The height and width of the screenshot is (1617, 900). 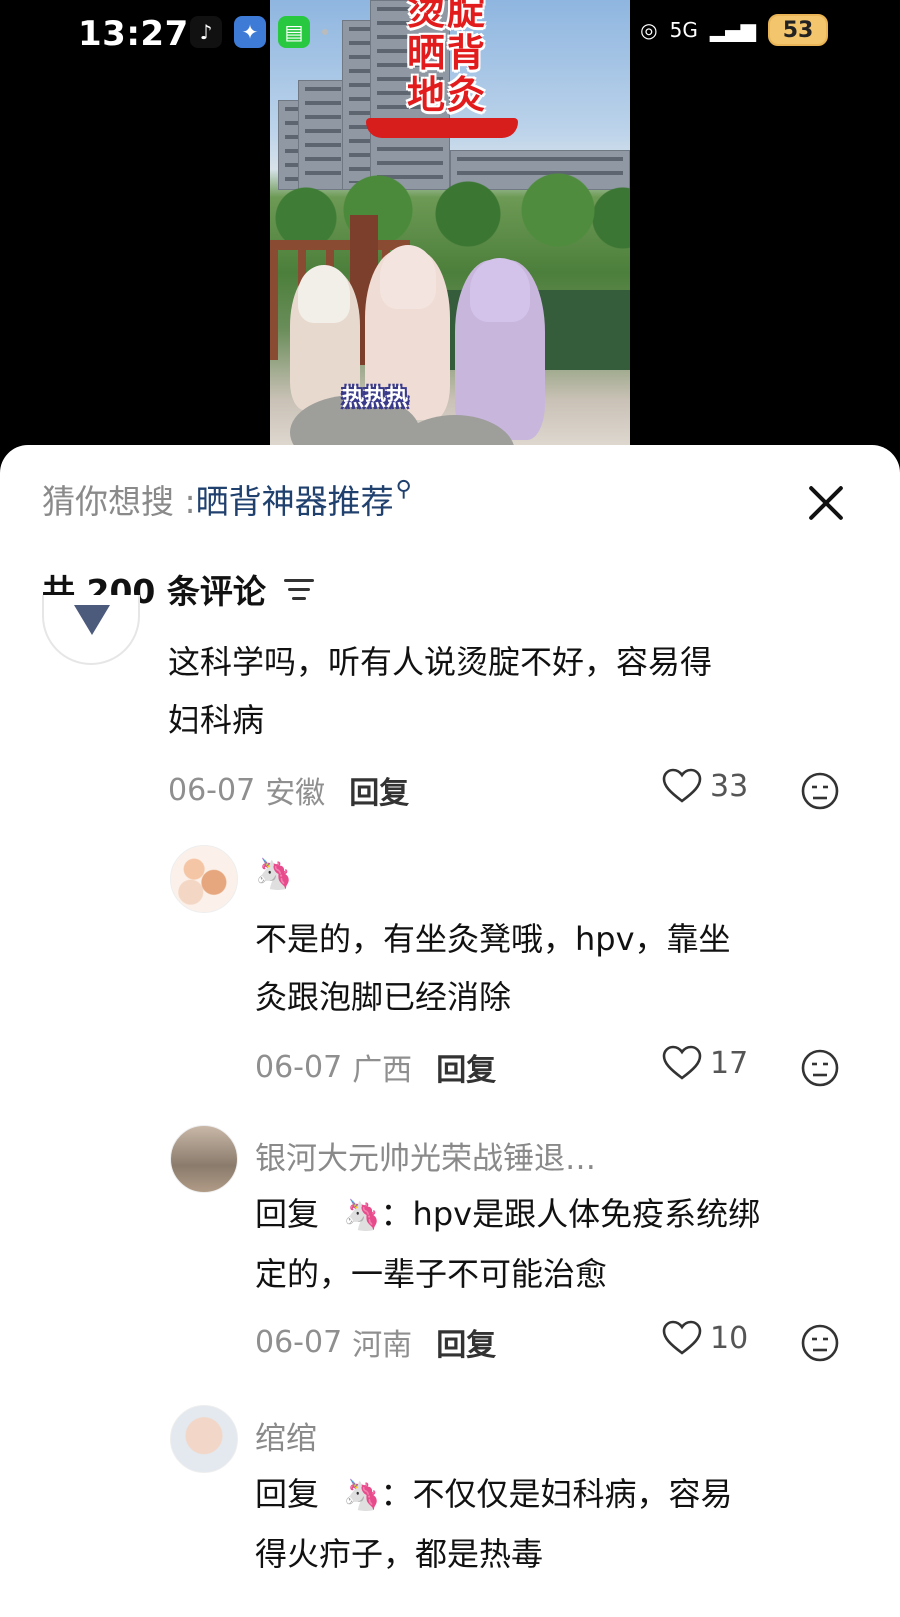 What do you see at coordinates (446, 16) in the screenshot?
I see `banner-line-1: 烫腚` at bounding box center [446, 16].